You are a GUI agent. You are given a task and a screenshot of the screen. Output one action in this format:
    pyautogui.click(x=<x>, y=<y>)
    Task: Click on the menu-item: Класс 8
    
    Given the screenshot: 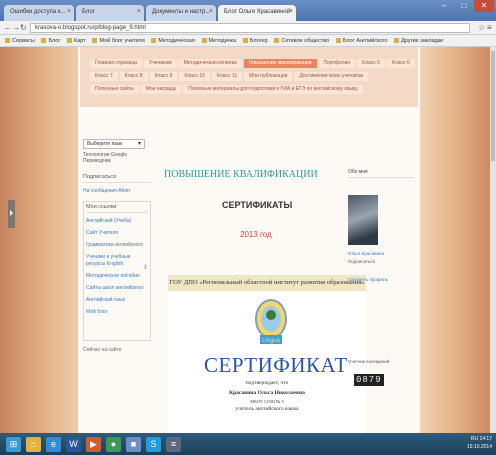 What is the action you would take?
    pyautogui.click(x=133, y=76)
    